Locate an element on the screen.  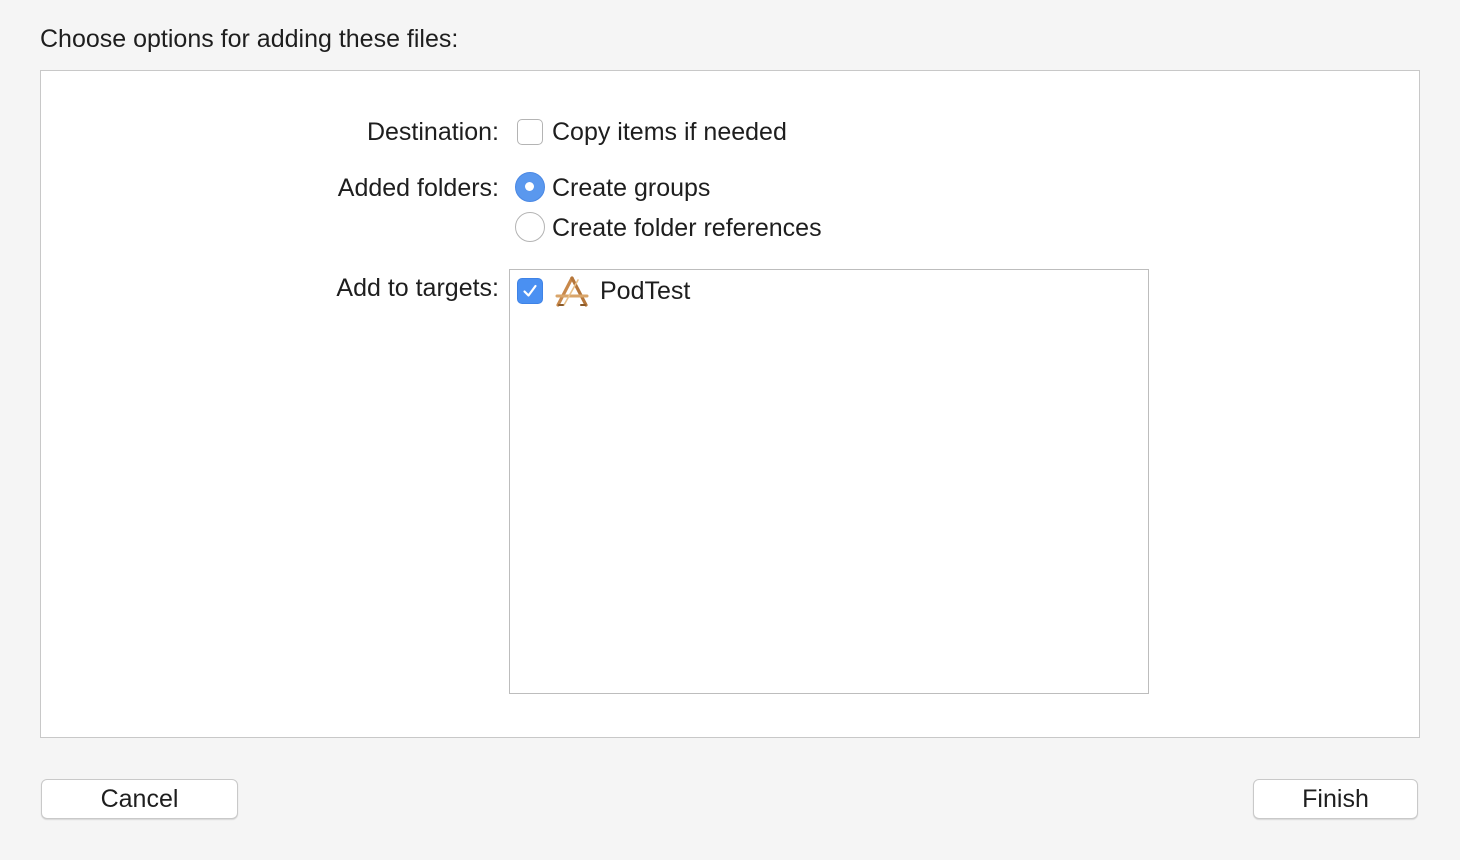
app-target-icon is located at coordinates (572, 291).